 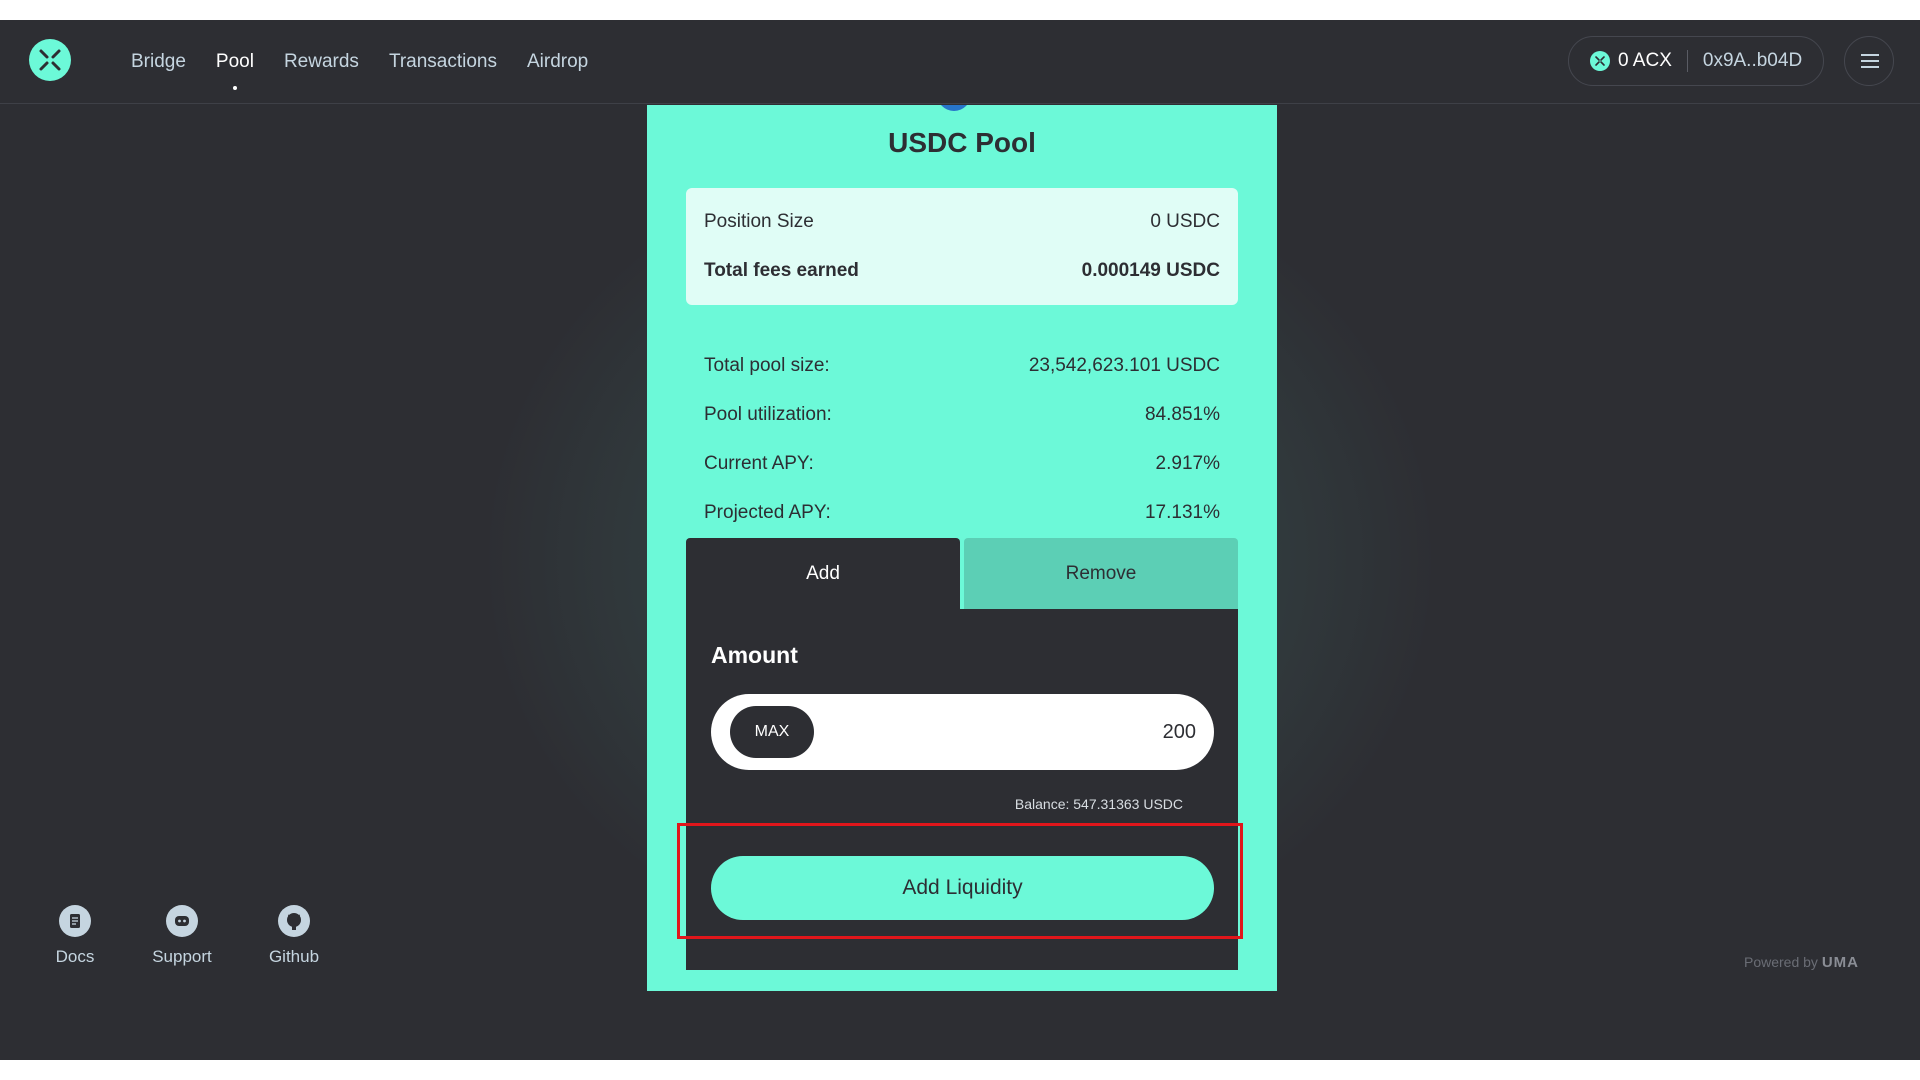 I want to click on across-logo-icon, so click(x=50, y=60).